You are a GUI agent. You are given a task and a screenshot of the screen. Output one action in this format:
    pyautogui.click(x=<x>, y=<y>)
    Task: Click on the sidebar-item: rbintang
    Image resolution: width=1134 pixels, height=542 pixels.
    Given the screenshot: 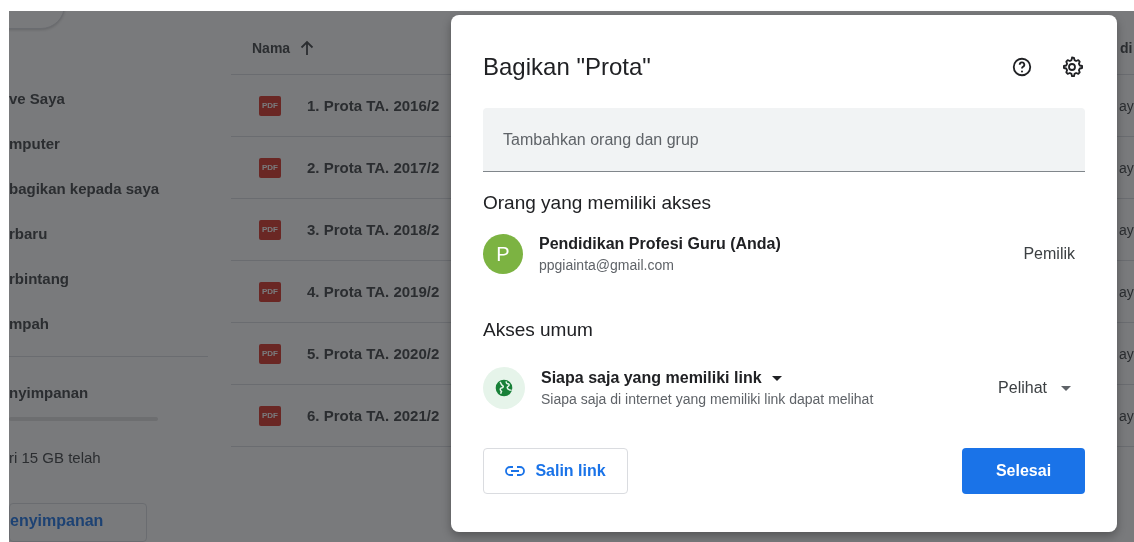 What is the action you would take?
    pyautogui.click(x=120, y=279)
    